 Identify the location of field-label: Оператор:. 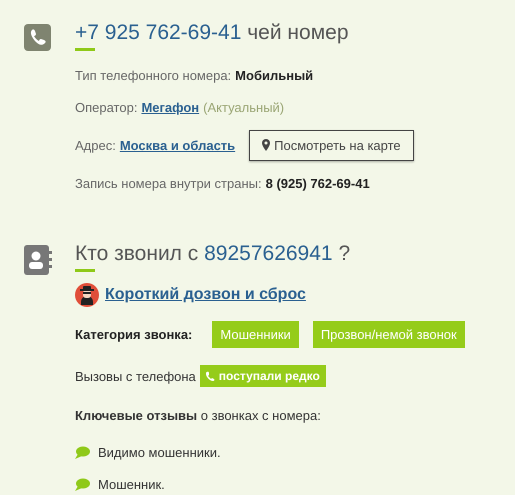
(106, 107).